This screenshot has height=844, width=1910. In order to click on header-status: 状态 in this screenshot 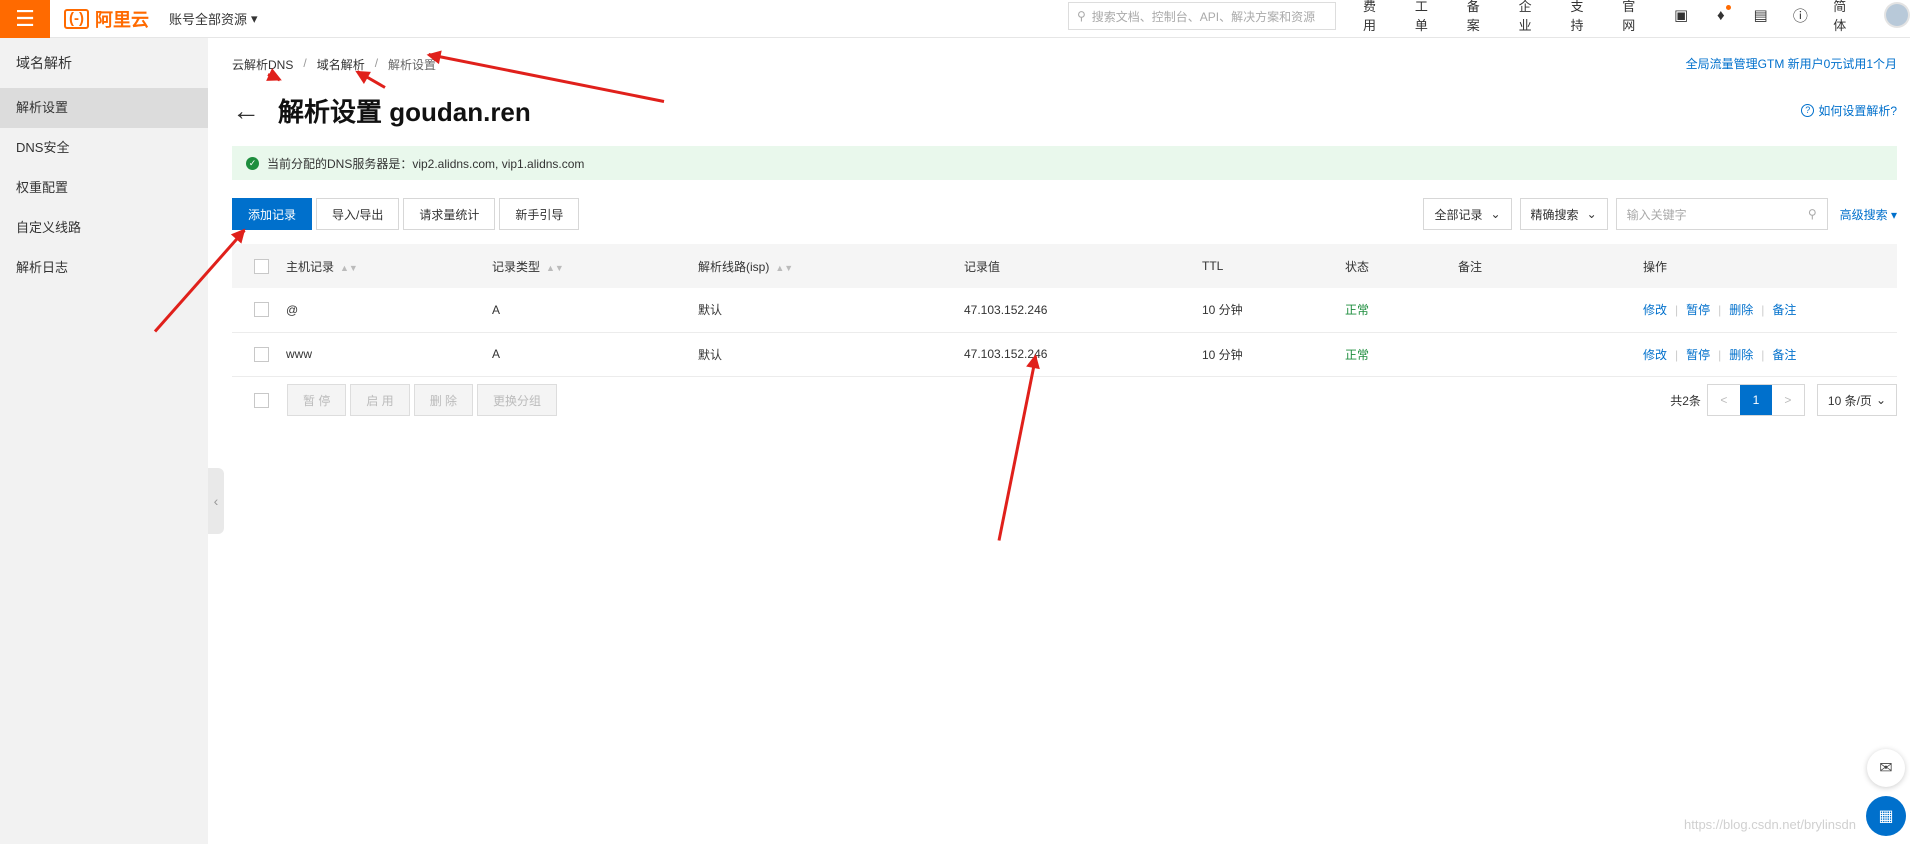, I will do `click(1401, 266)`.